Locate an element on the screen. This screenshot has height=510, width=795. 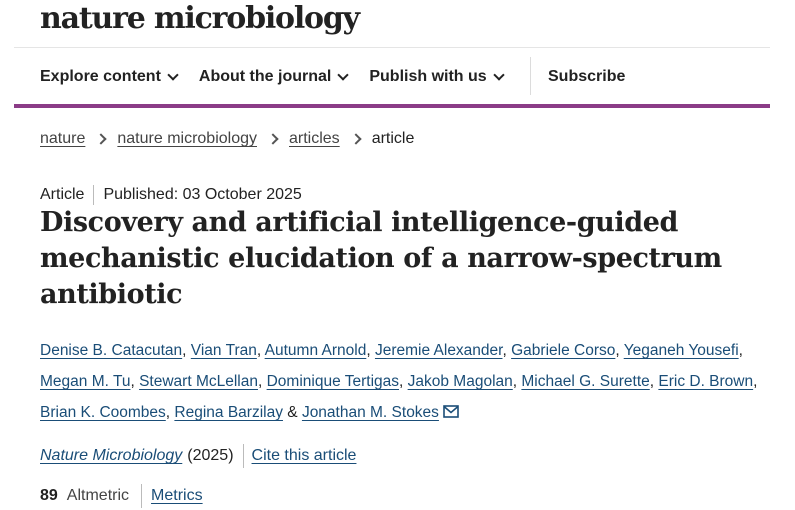
author-link: Dominique Tertigas is located at coordinates (333, 381).